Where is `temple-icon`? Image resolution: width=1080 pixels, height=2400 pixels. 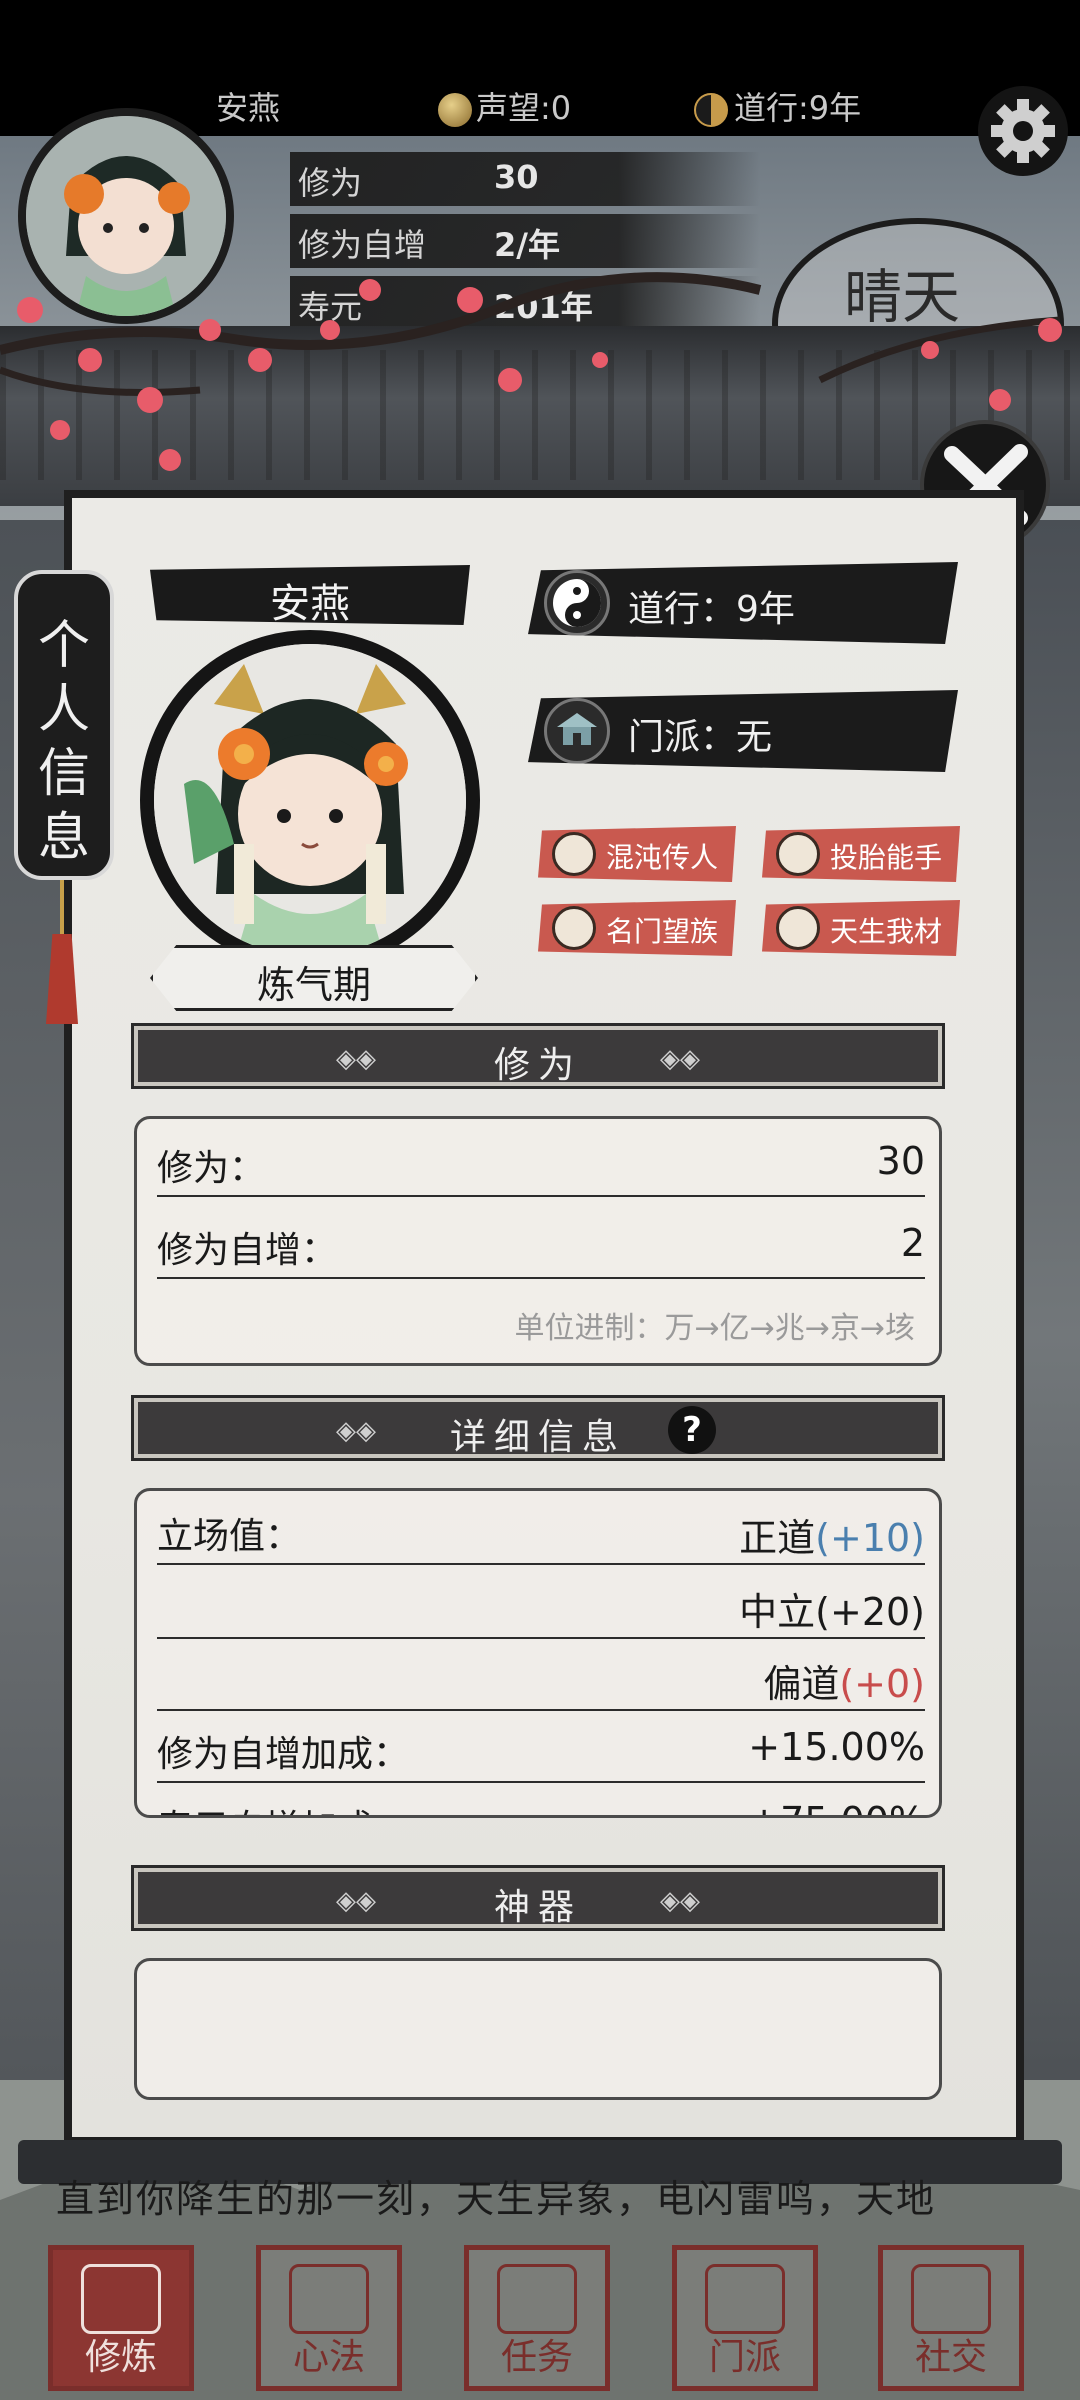
temple-icon is located at coordinates (577, 731).